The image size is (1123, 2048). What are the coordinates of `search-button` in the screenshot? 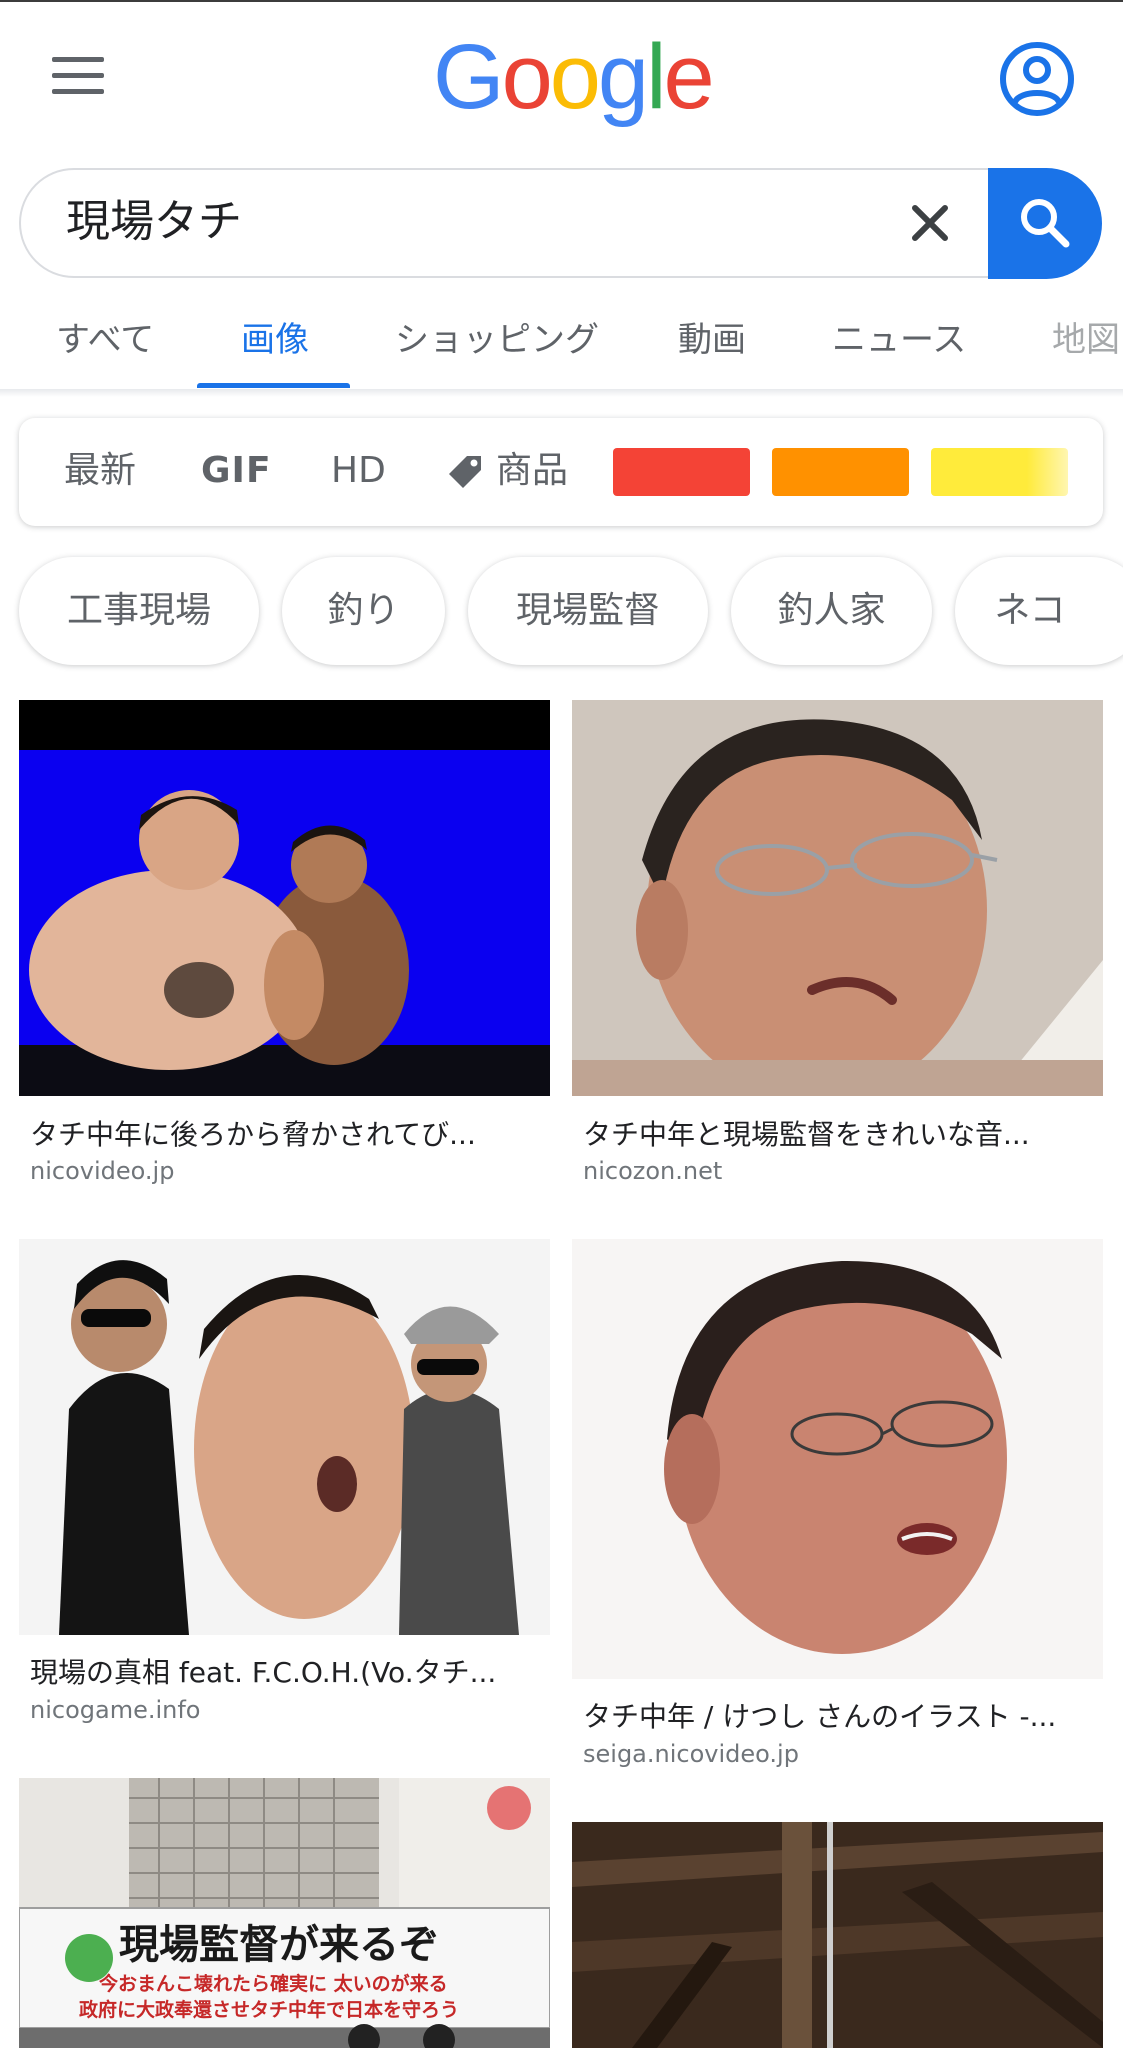 It's located at (1045, 223).